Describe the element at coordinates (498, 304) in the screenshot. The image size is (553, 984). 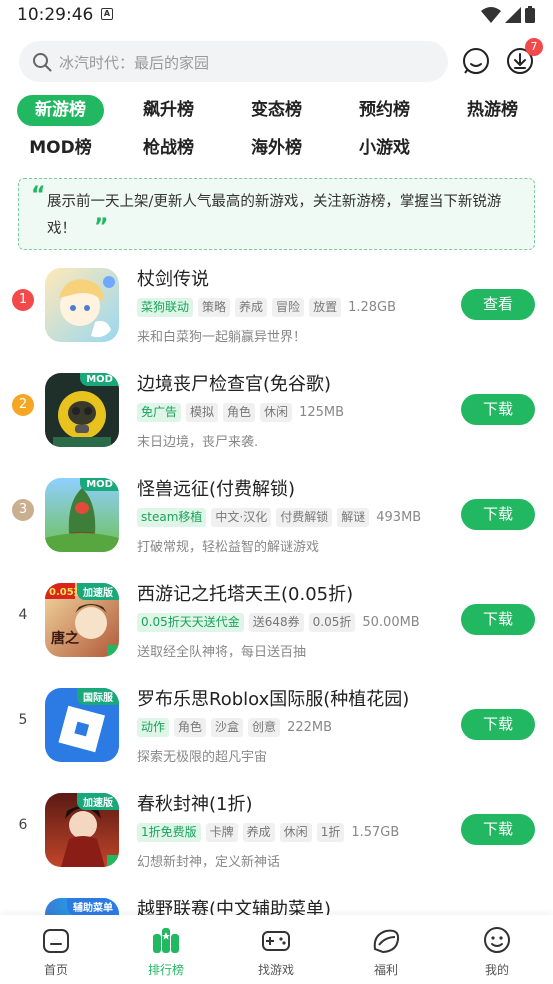
I see `view-button: 查看` at that location.